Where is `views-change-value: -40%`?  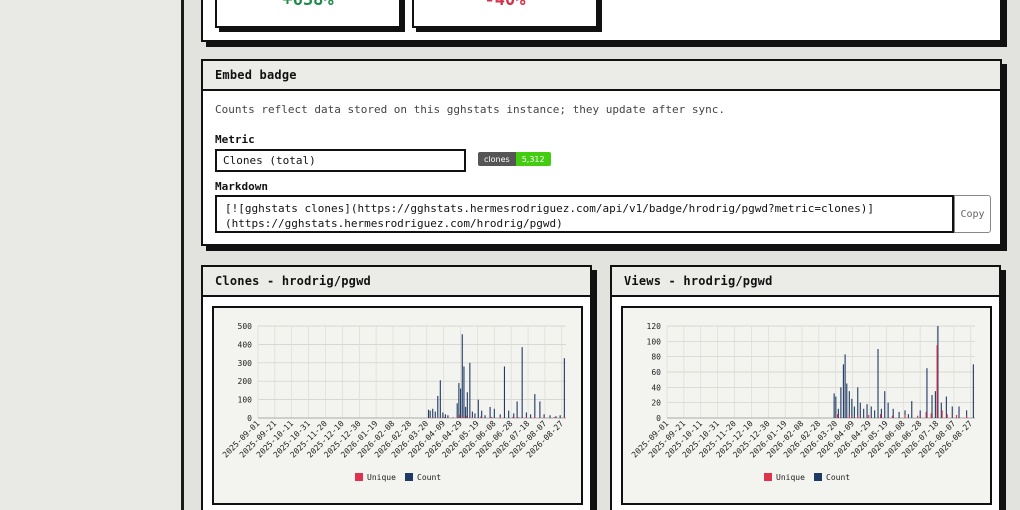 views-change-value: -40% is located at coordinates (505, 5).